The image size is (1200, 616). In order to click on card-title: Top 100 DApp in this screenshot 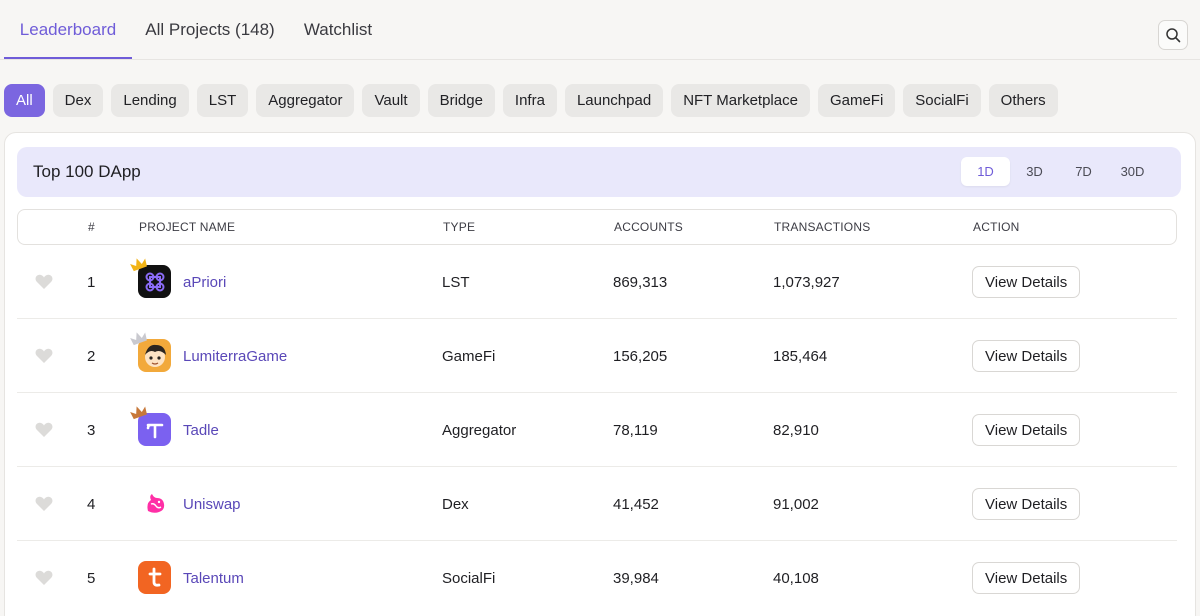, I will do `click(87, 171)`.